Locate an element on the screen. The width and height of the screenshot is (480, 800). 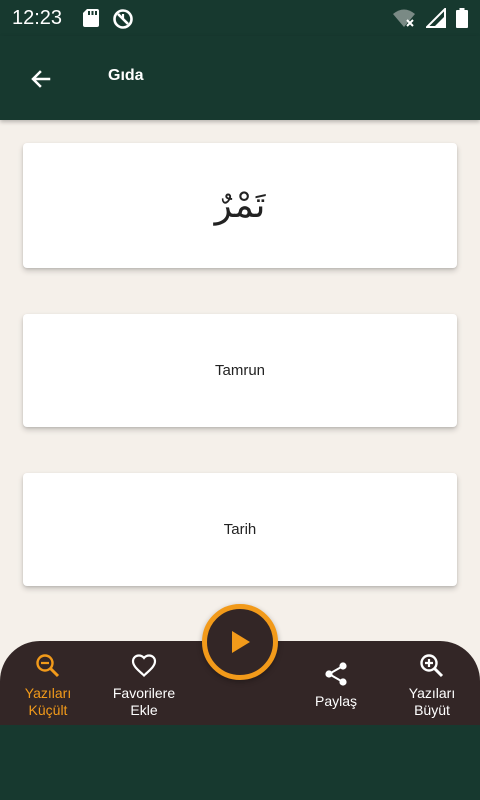
meaning-card: Tarih is located at coordinates (240, 529).